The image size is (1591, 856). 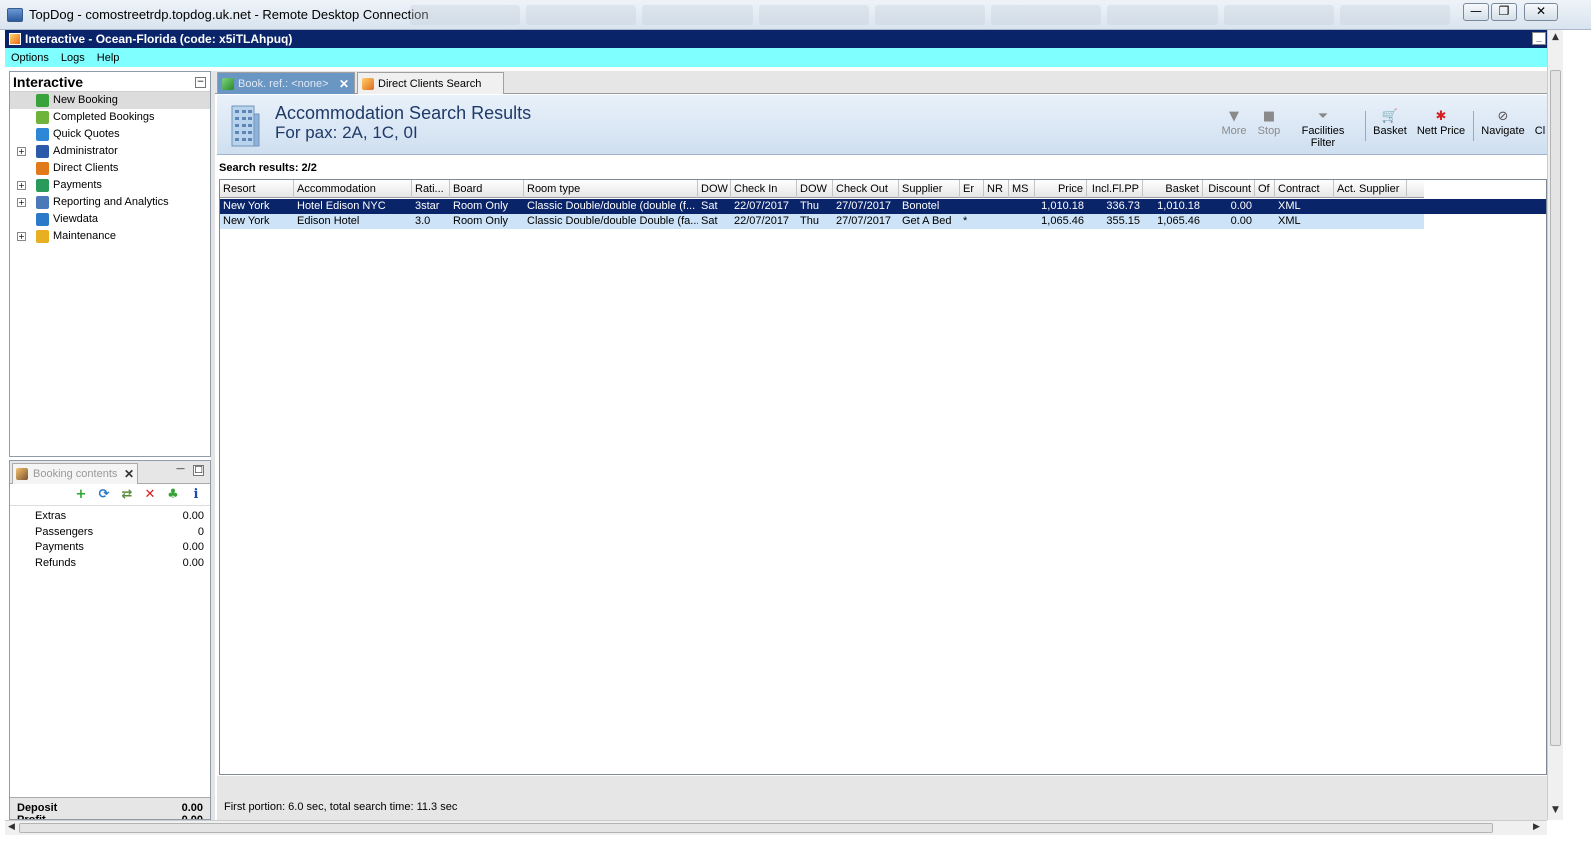 What do you see at coordinates (1390, 123) in the screenshot?
I see `basket-button: 🛒 Basket` at bounding box center [1390, 123].